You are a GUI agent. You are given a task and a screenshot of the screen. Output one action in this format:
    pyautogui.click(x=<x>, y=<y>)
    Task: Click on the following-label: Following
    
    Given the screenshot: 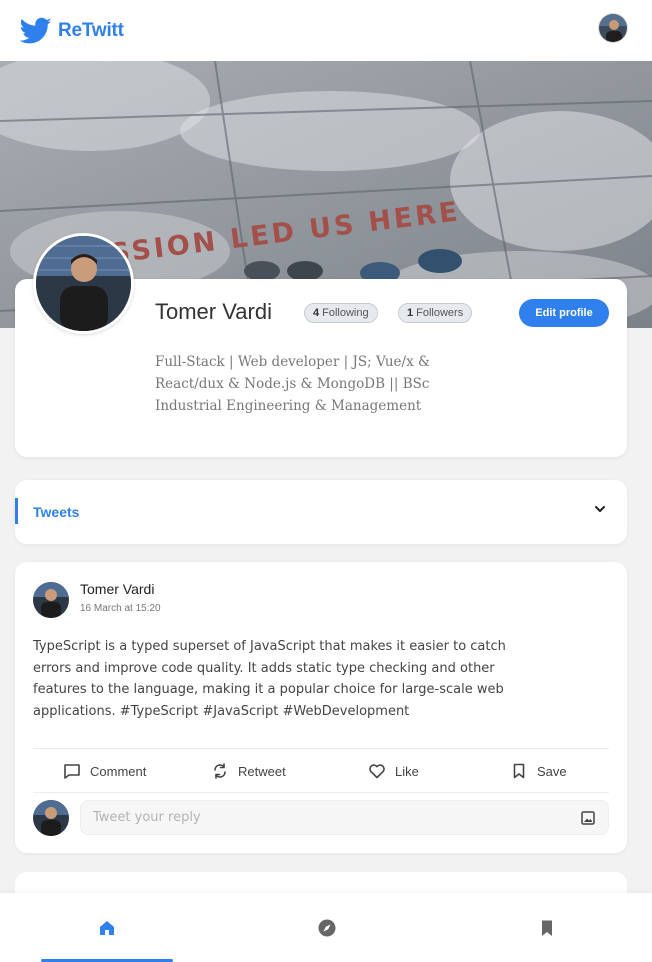 What is the action you would take?
    pyautogui.click(x=345, y=313)
    